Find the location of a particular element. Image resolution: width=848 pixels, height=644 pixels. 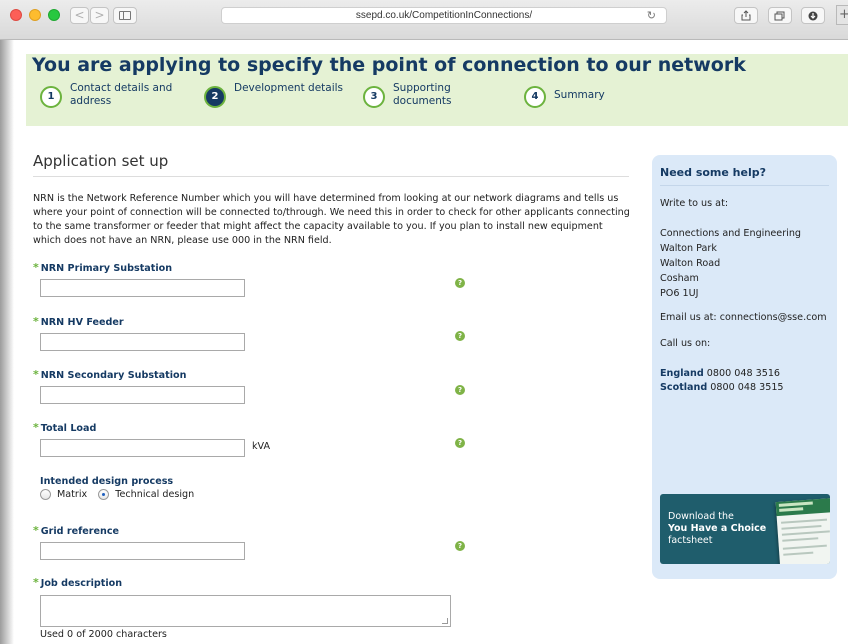

back-icon: < is located at coordinates (79, 15).